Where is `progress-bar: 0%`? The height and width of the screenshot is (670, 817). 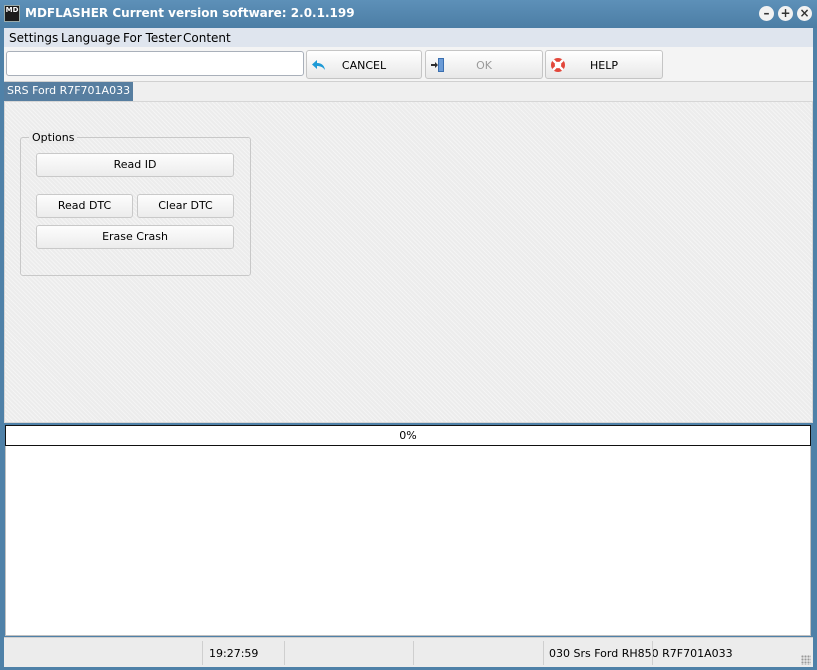 progress-bar: 0% is located at coordinates (408, 435).